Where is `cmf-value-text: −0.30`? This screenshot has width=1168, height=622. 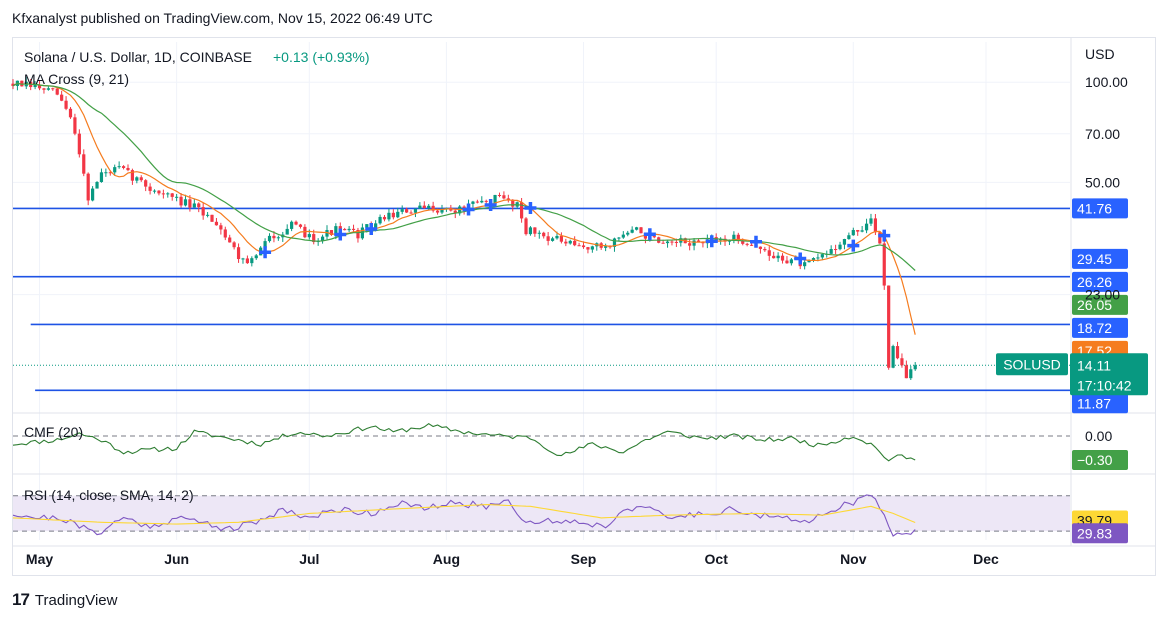
cmf-value-text: −0.30 is located at coordinates (1095, 460).